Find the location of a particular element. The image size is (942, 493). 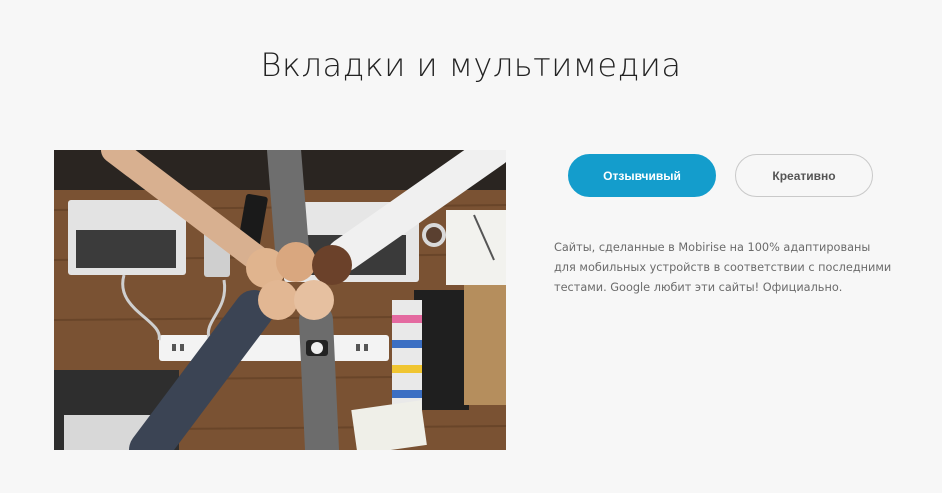

tab-responsive: Отзывчивый is located at coordinates (642, 175).